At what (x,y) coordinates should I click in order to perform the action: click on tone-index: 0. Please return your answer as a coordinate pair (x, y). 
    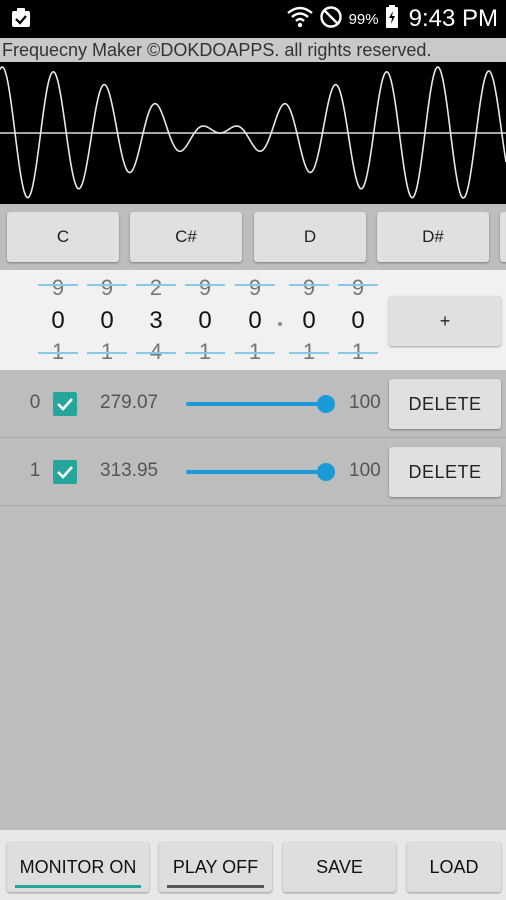
    Looking at the image, I should click on (35, 402).